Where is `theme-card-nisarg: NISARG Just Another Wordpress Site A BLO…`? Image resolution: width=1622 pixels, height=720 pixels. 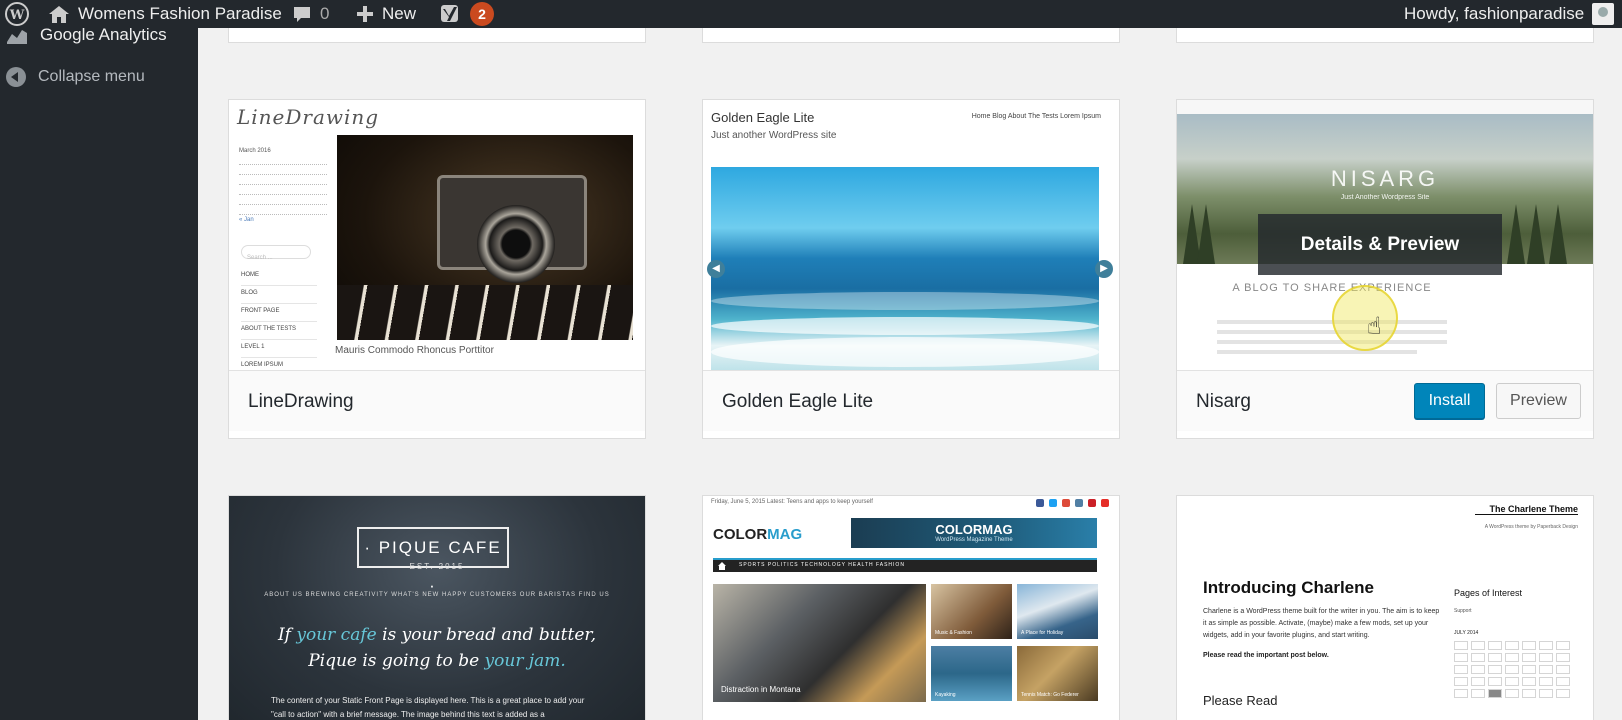
theme-card-nisarg: NISARG Just Another Wordpress Site A BLO… is located at coordinates (1385, 269).